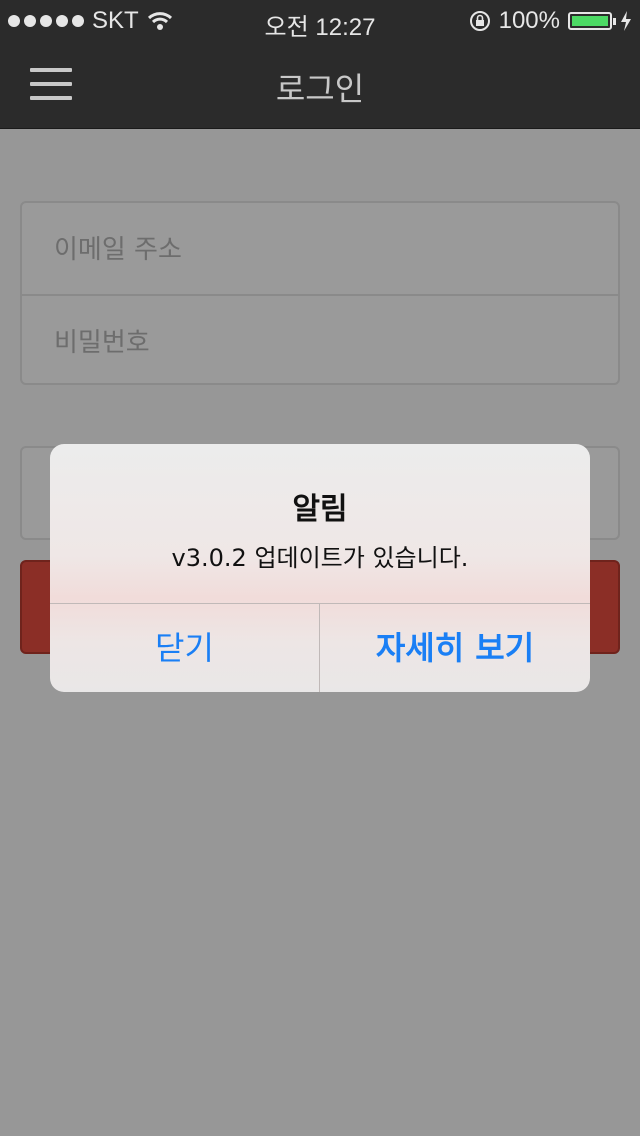 Image resolution: width=640 pixels, height=1136 pixels. Describe the element at coordinates (320, 509) in the screenshot. I see `alert-title: 알림` at that location.